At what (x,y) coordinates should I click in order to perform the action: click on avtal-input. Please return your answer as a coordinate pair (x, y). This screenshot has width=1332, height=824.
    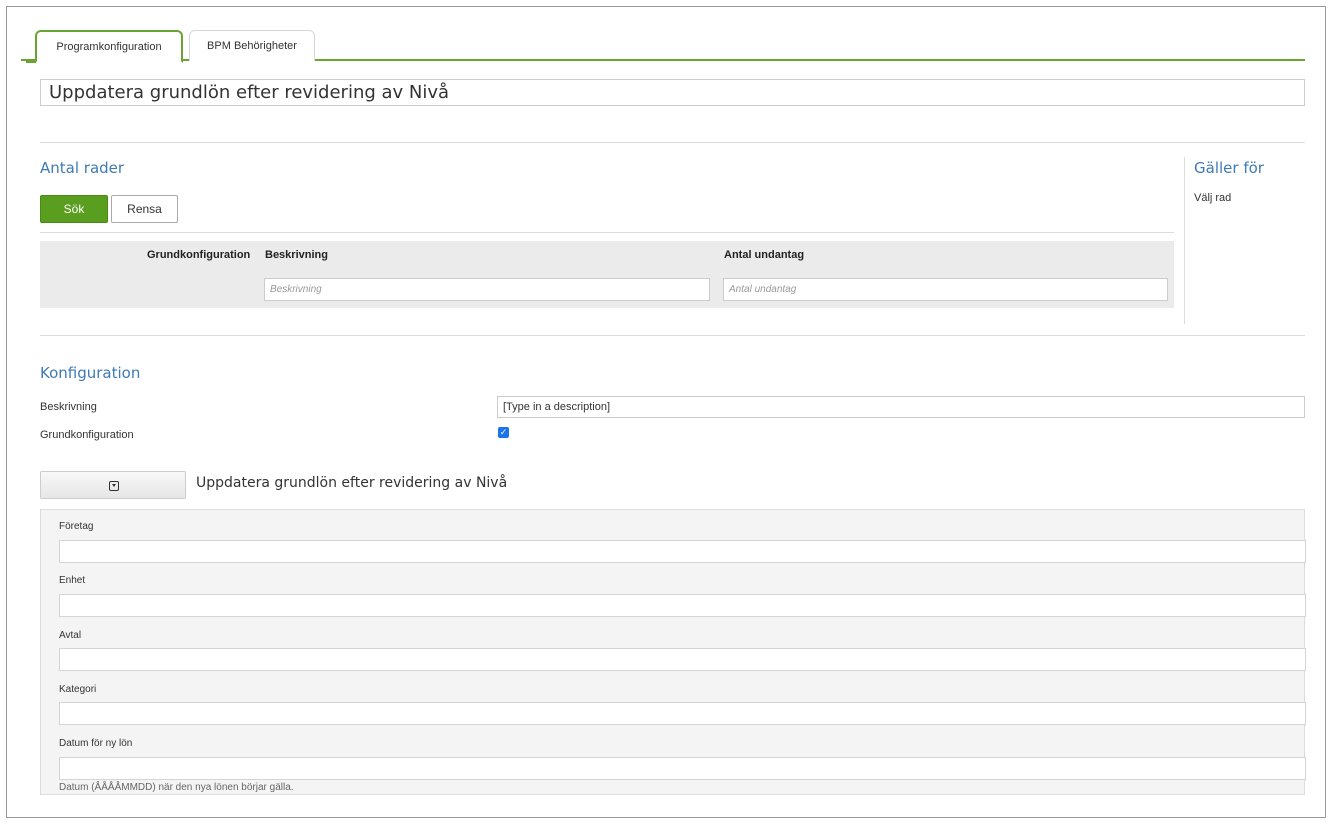
    Looking at the image, I should click on (682, 659).